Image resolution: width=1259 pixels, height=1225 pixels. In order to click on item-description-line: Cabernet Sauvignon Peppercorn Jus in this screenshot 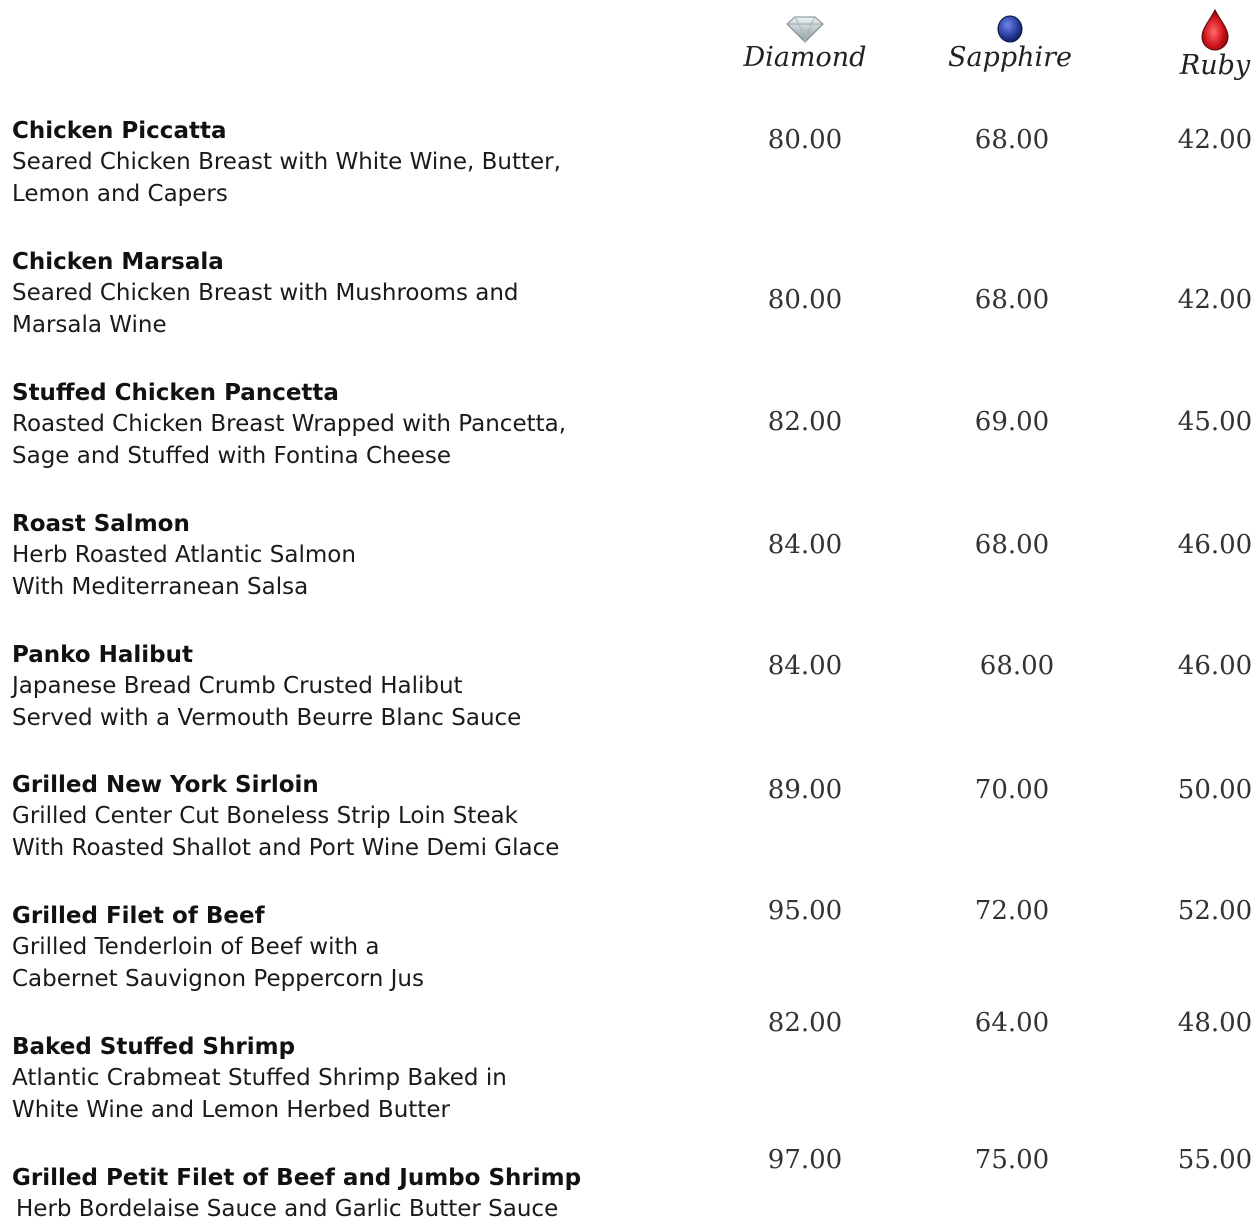, I will do `click(218, 979)`.